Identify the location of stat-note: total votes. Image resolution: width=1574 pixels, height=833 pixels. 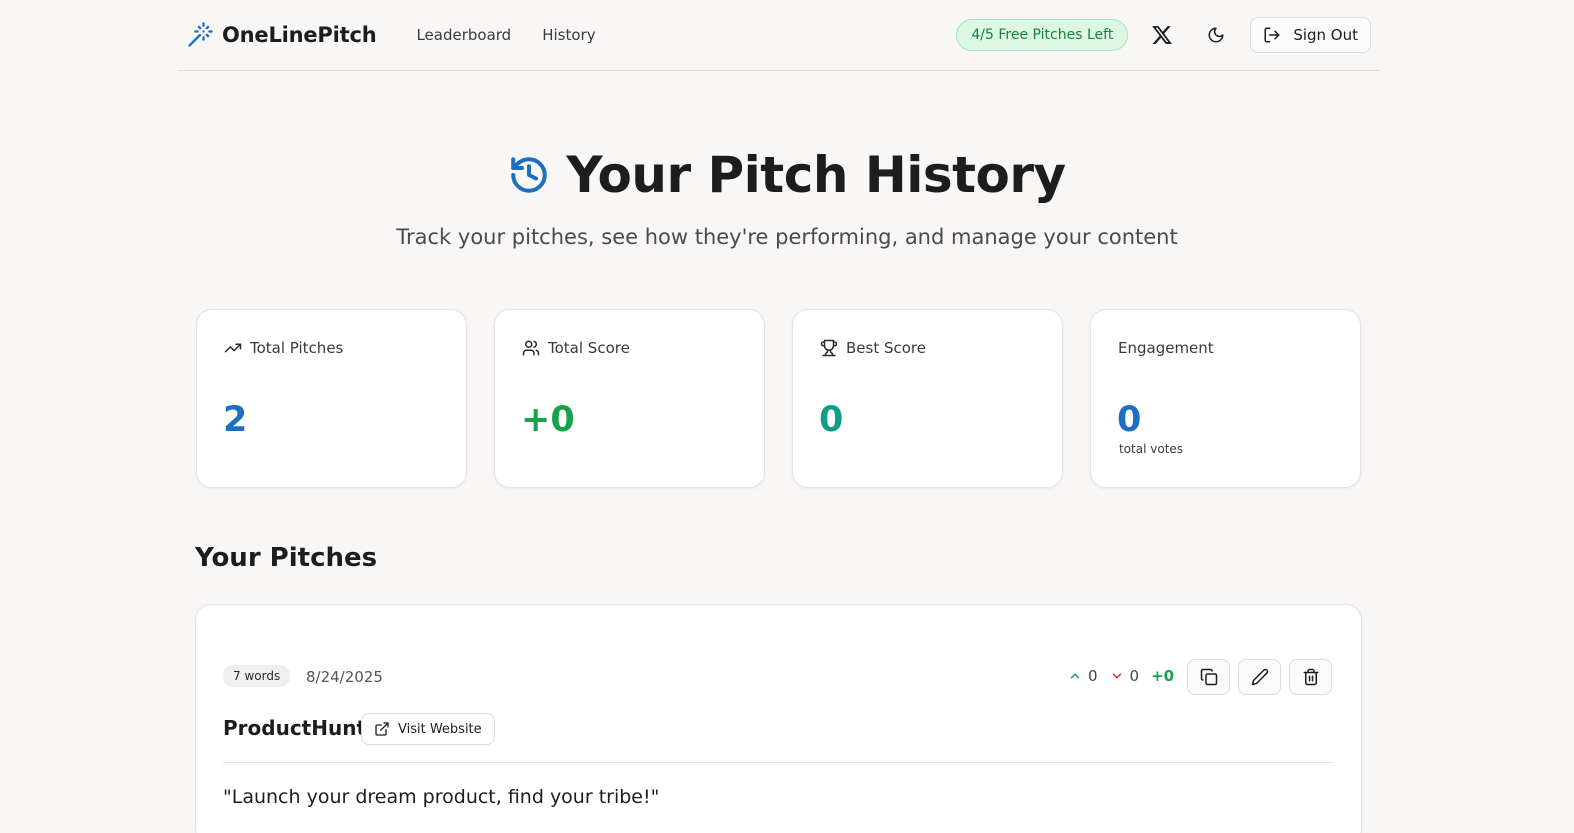
(1151, 449).